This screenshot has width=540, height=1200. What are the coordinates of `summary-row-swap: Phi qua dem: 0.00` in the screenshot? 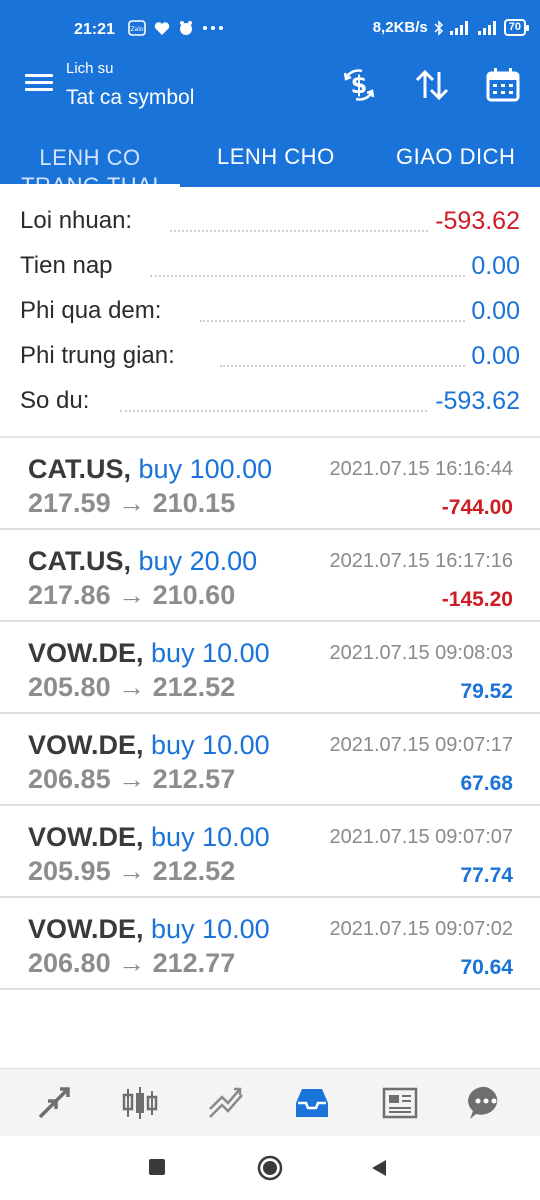 It's located at (270, 312).